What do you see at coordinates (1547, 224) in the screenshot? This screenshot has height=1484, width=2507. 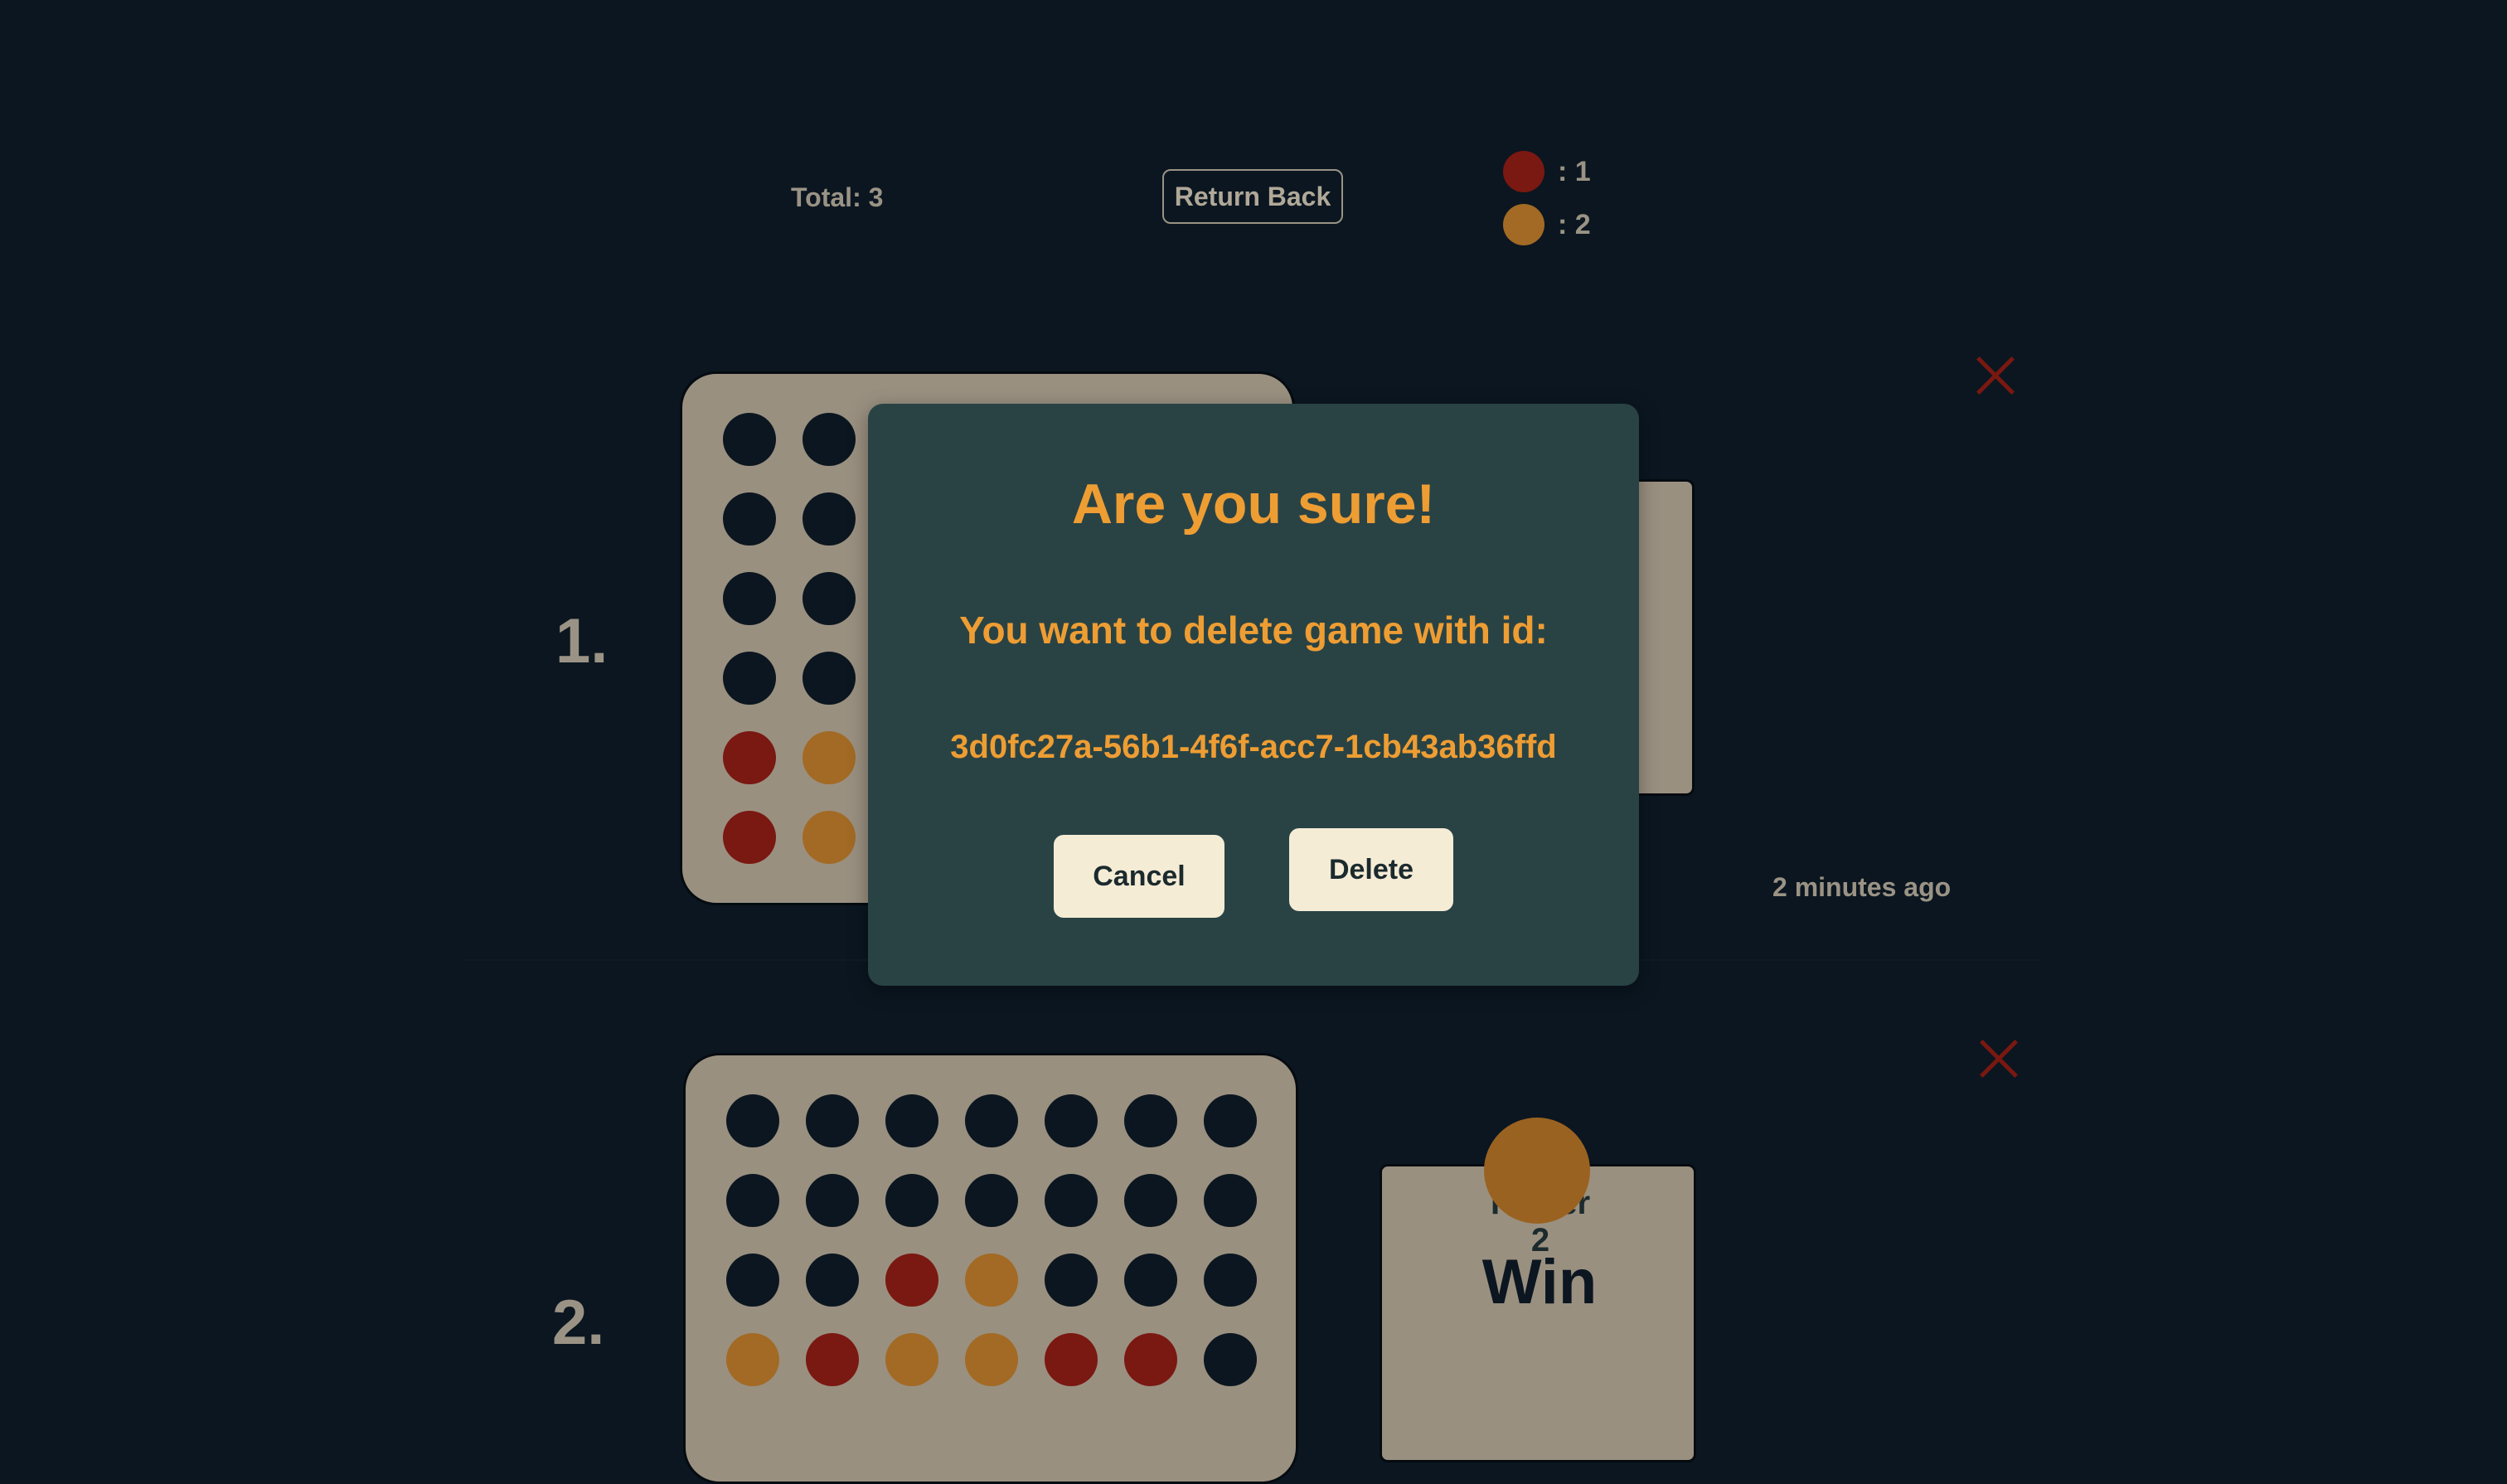 I see `score-player-2: : 2` at bounding box center [1547, 224].